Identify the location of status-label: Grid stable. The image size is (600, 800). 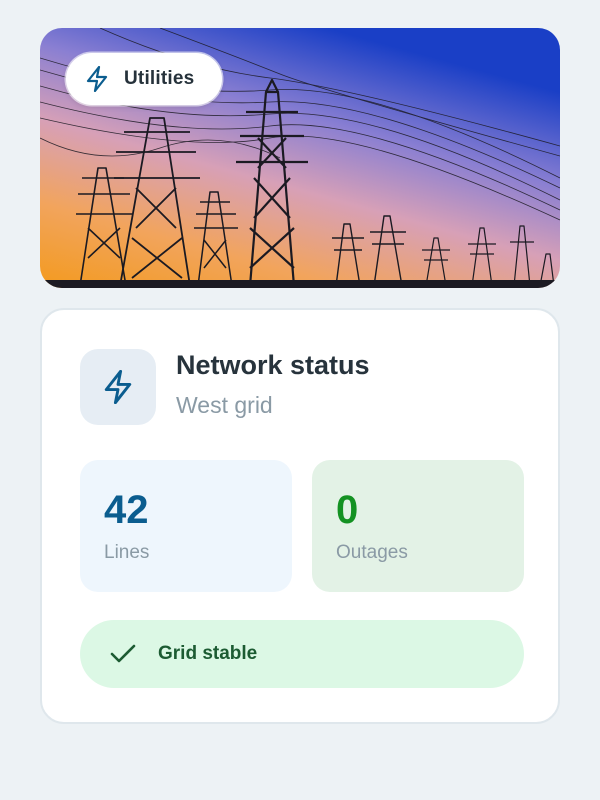
(208, 653).